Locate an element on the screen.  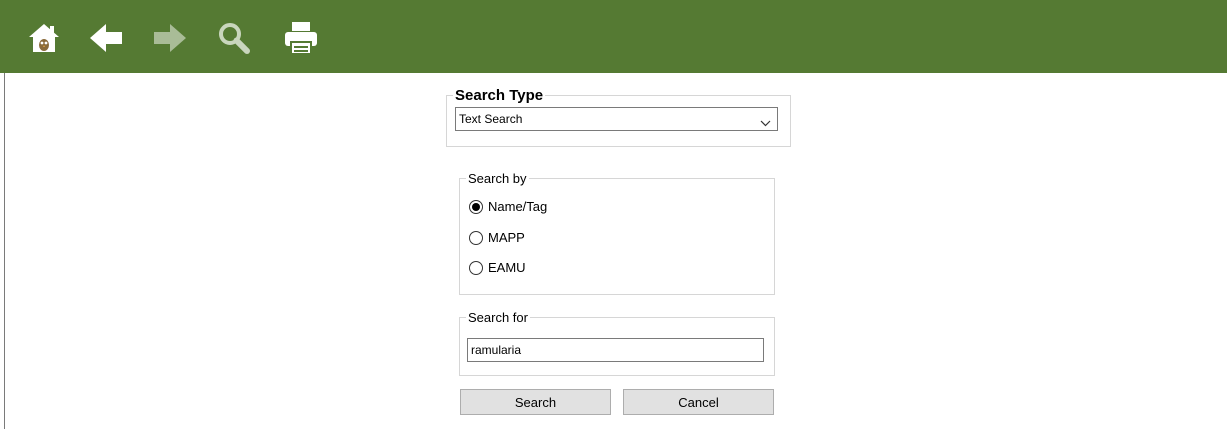
arrow-left-icon is located at coordinates (106, 38).